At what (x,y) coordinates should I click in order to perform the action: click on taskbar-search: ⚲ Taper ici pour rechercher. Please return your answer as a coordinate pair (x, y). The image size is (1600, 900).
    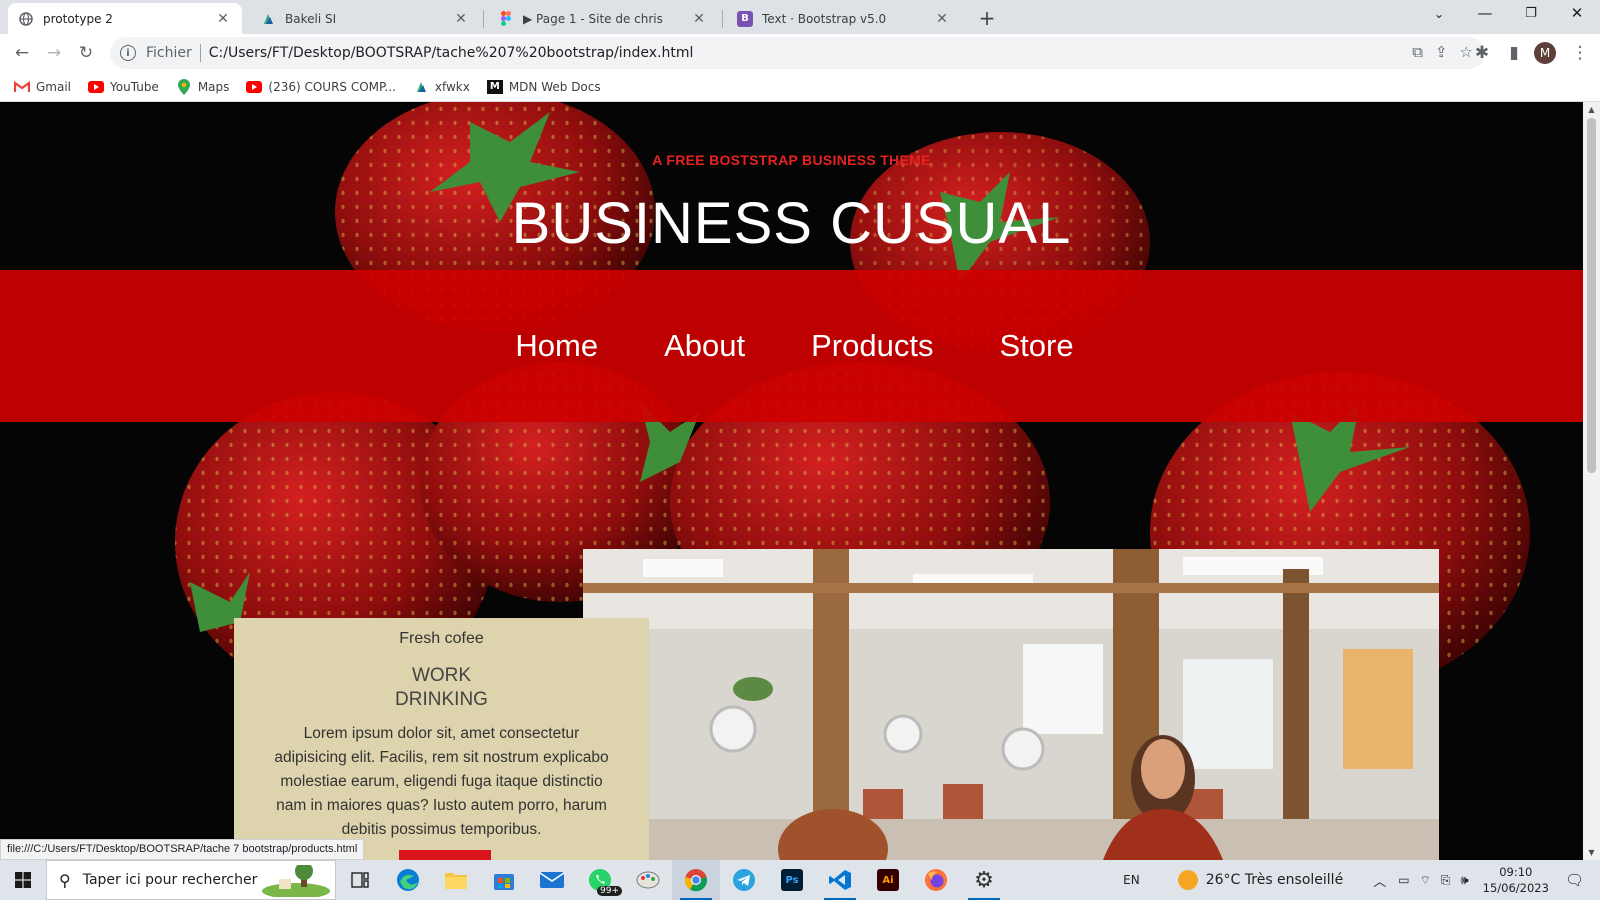
    Looking at the image, I should click on (191, 880).